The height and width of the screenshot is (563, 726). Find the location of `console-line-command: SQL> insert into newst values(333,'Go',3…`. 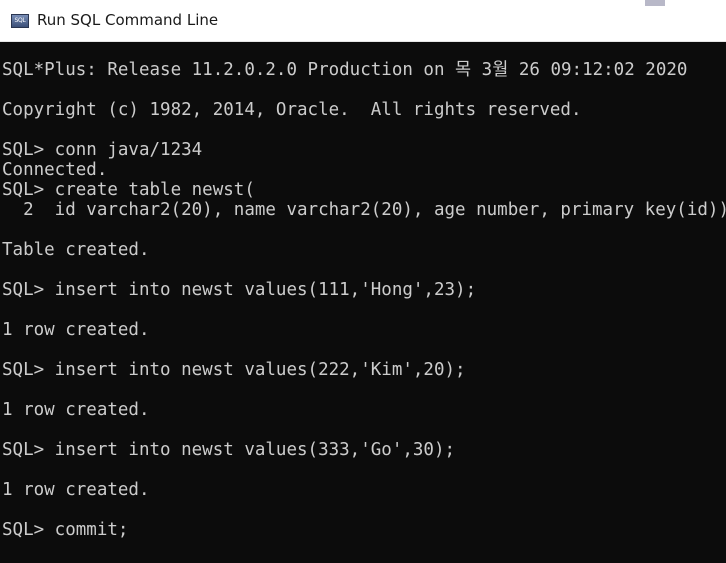

console-line-command: SQL> insert into newst values(333,'Go',3… is located at coordinates (229, 450).